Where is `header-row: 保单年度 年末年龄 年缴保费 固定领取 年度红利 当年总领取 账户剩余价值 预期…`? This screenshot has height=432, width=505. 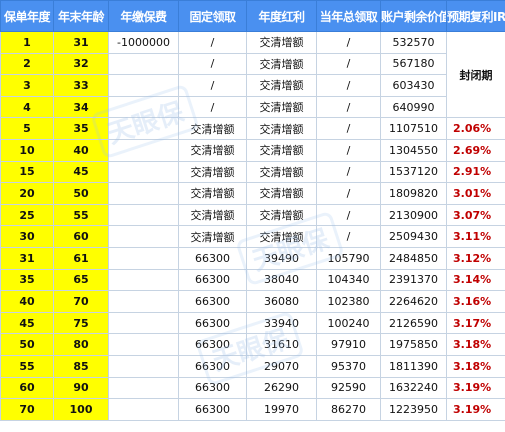 header-row: 保单年度 年末年龄 年缴保费 固定领取 年度红利 当年总领取 账户剩余价值 预期… is located at coordinates (252, 16).